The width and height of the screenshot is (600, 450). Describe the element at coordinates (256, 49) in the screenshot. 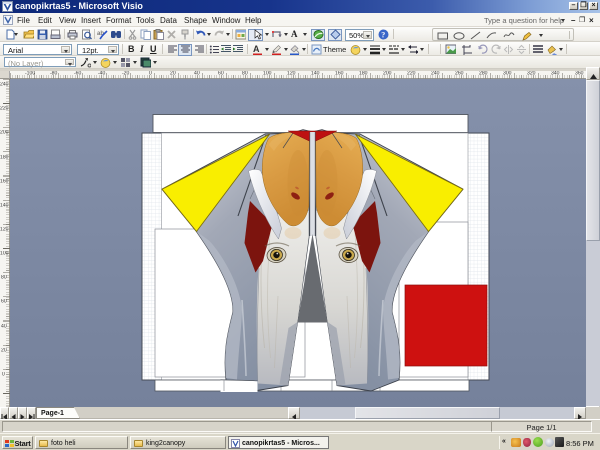

I see `svg-text: A` at that location.